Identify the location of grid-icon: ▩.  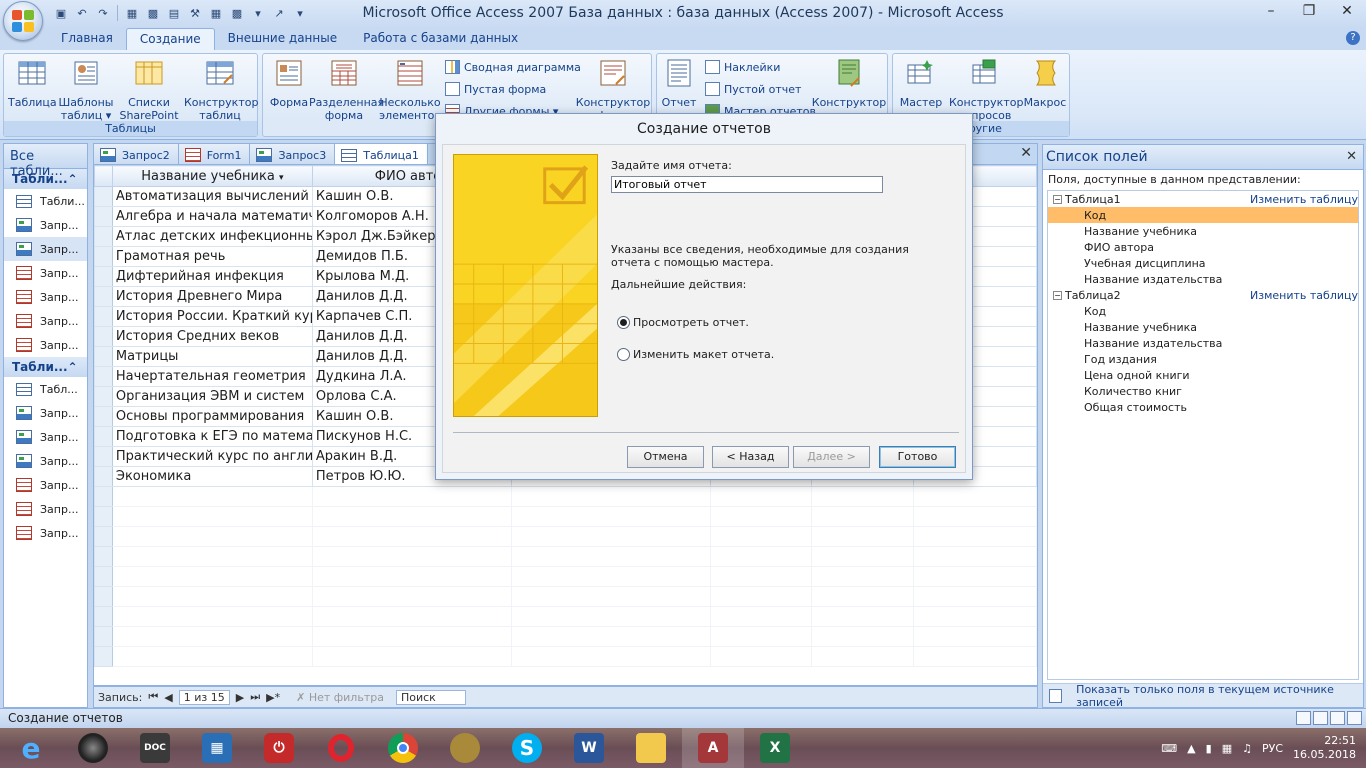
(237, 13).